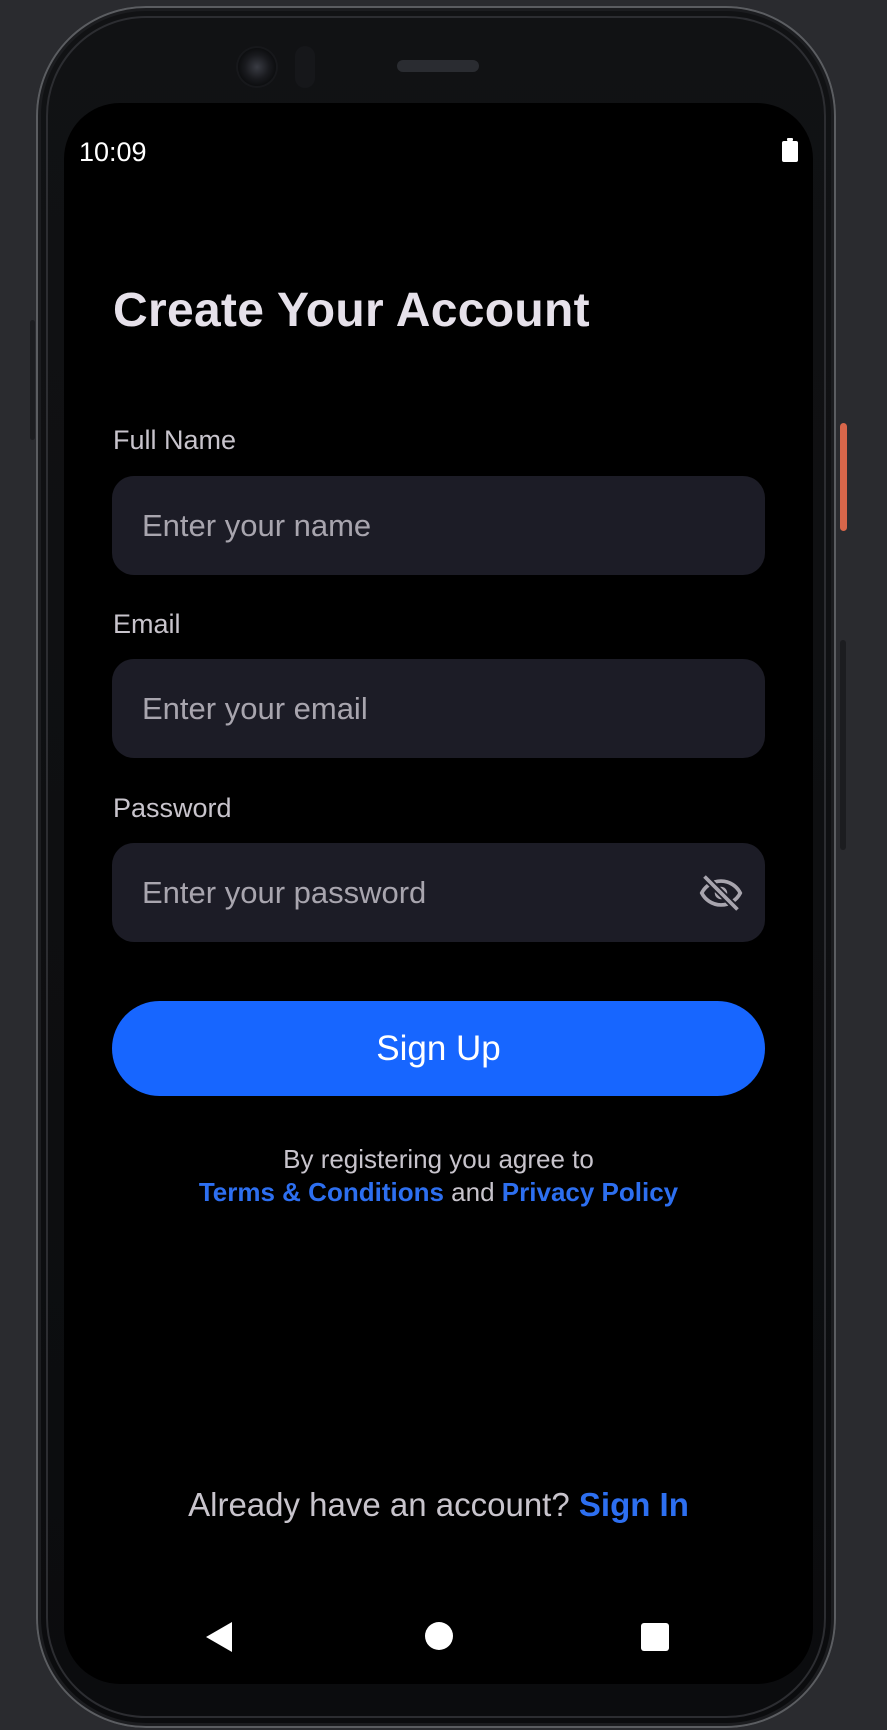 This screenshot has height=1730, width=887. I want to click on eye-off-icon, so click(721, 893).